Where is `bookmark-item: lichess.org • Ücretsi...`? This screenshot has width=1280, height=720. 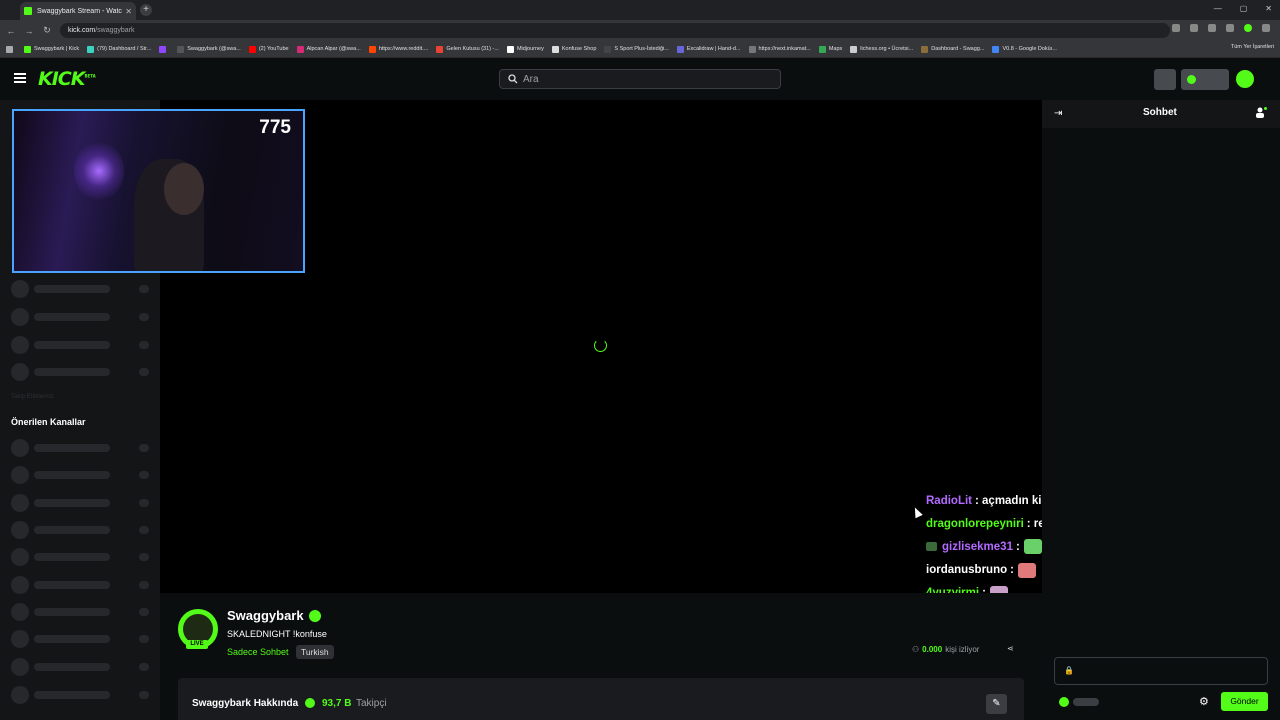 bookmark-item: lichess.org • Ücretsi... is located at coordinates (882, 49).